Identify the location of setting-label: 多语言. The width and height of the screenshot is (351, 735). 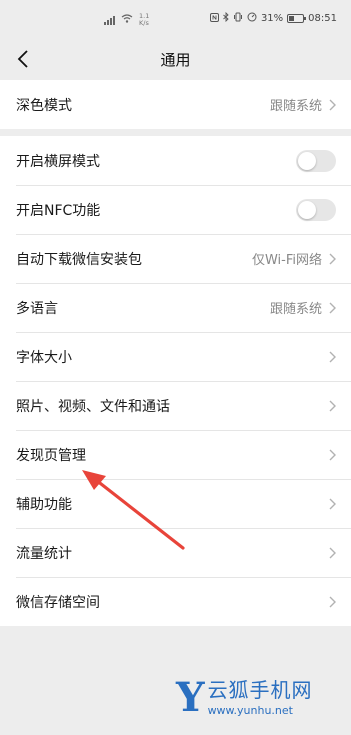
(37, 308).